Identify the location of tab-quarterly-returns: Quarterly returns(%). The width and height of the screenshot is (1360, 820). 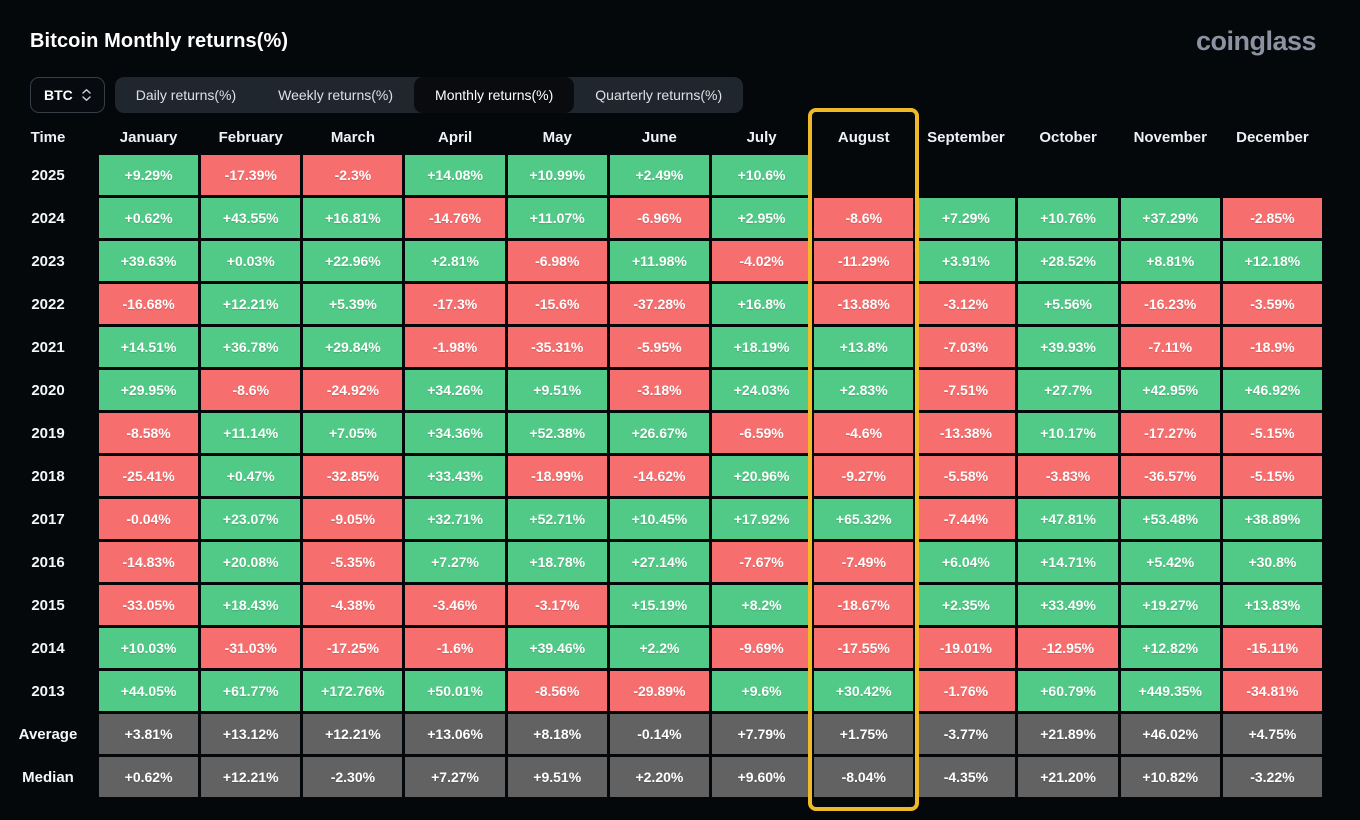
(658, 95).